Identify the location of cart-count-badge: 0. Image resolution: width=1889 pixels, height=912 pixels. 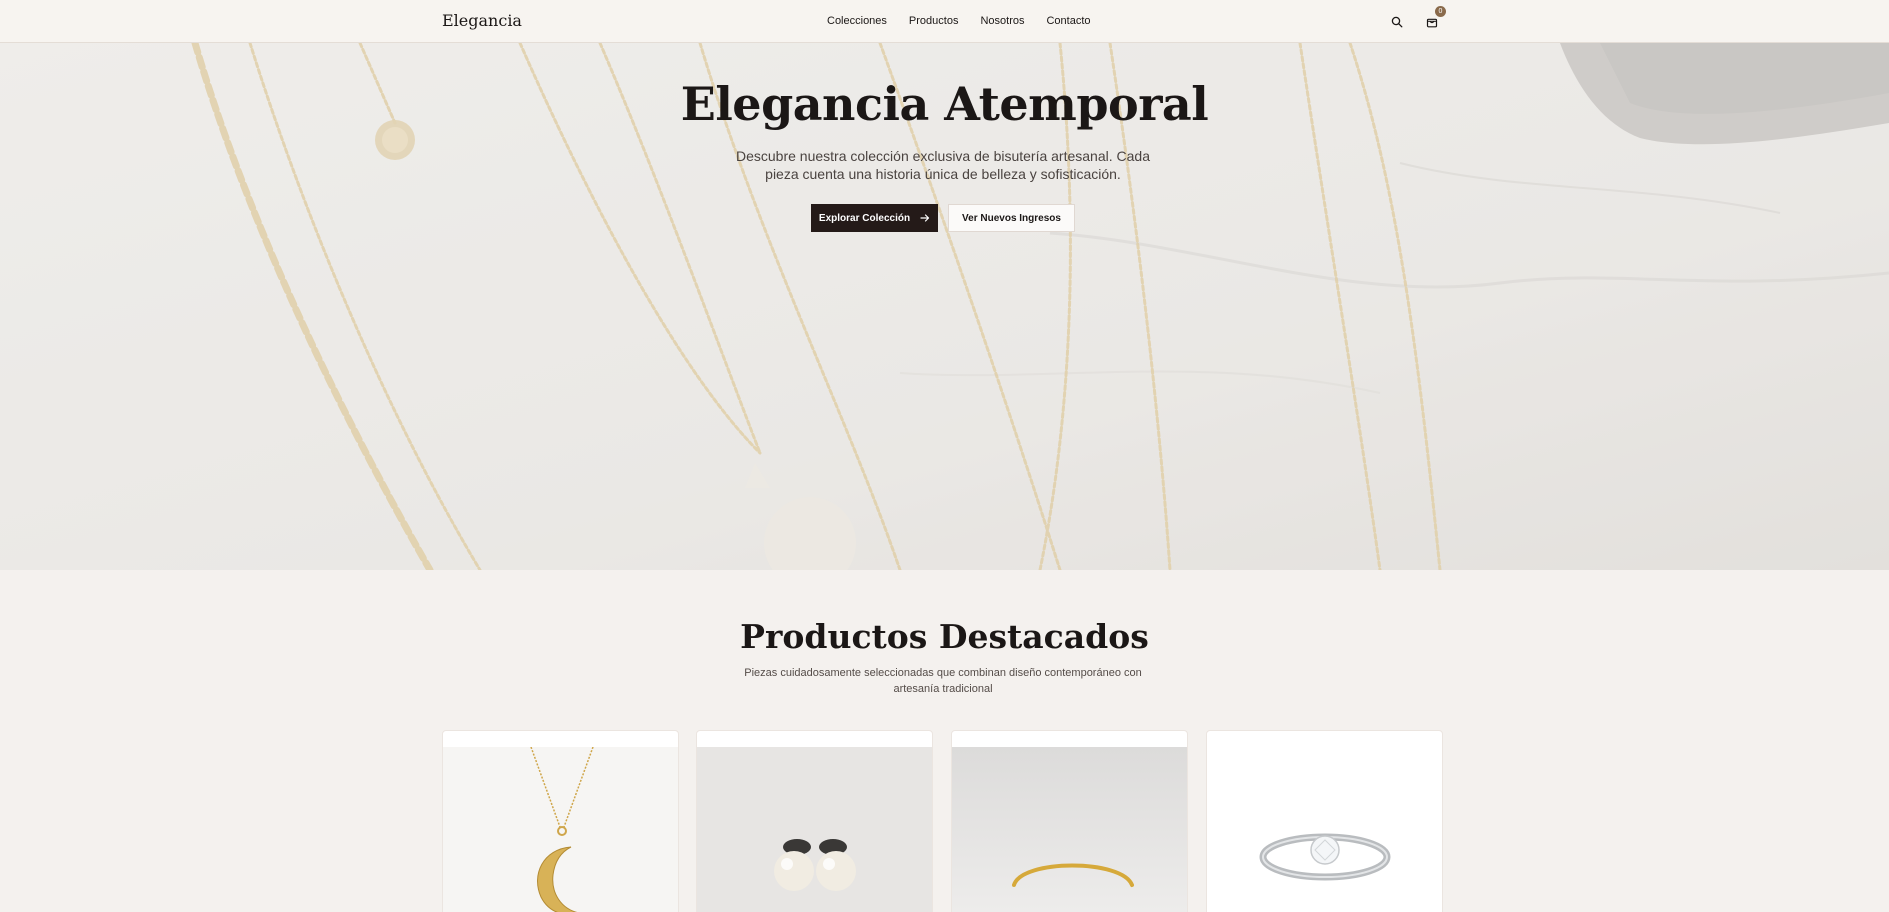
(1440, 11).